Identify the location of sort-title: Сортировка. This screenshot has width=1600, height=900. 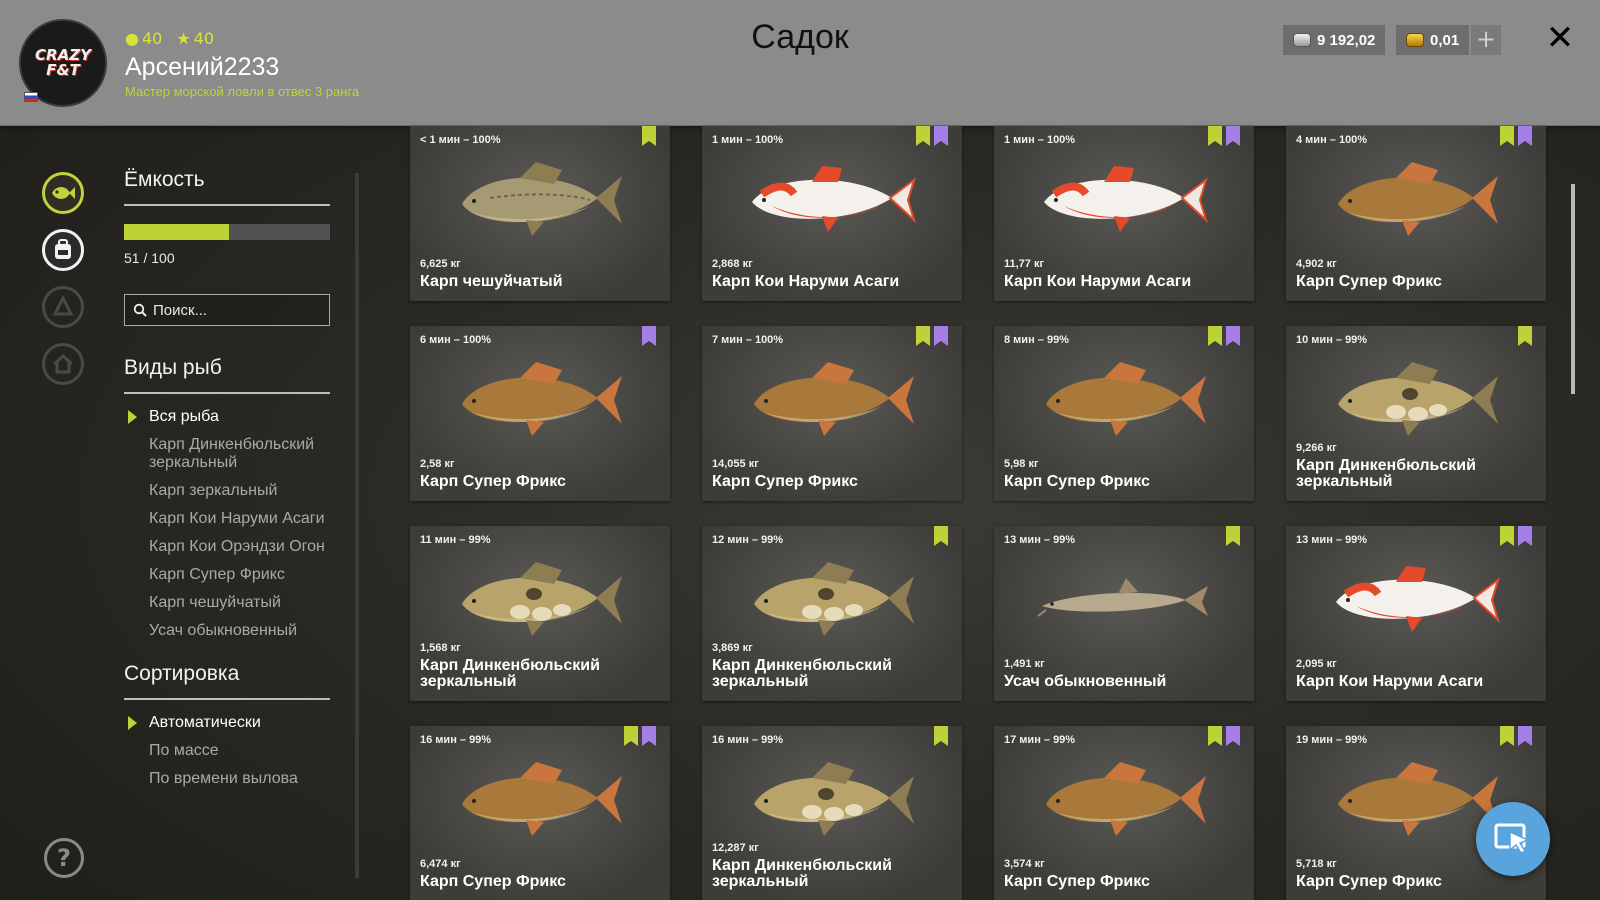
(182, 673).